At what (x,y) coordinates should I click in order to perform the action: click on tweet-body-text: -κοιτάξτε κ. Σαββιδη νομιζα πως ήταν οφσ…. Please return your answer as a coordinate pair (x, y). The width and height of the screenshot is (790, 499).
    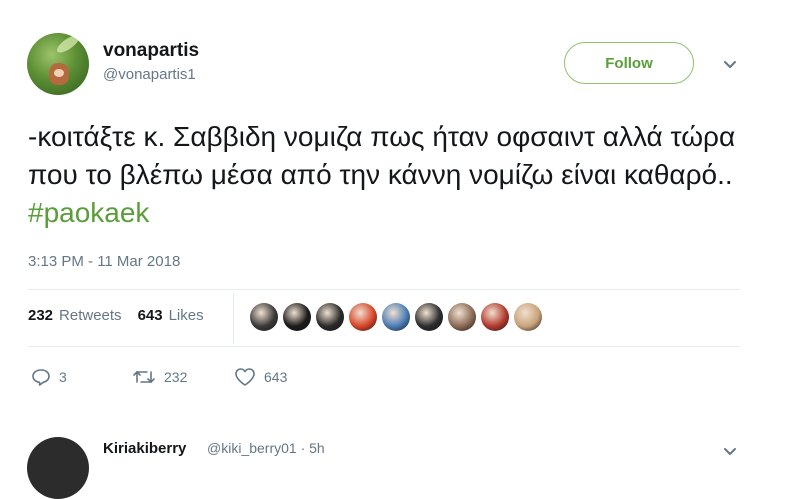
    Looking at the image, I should click on (382, 155).